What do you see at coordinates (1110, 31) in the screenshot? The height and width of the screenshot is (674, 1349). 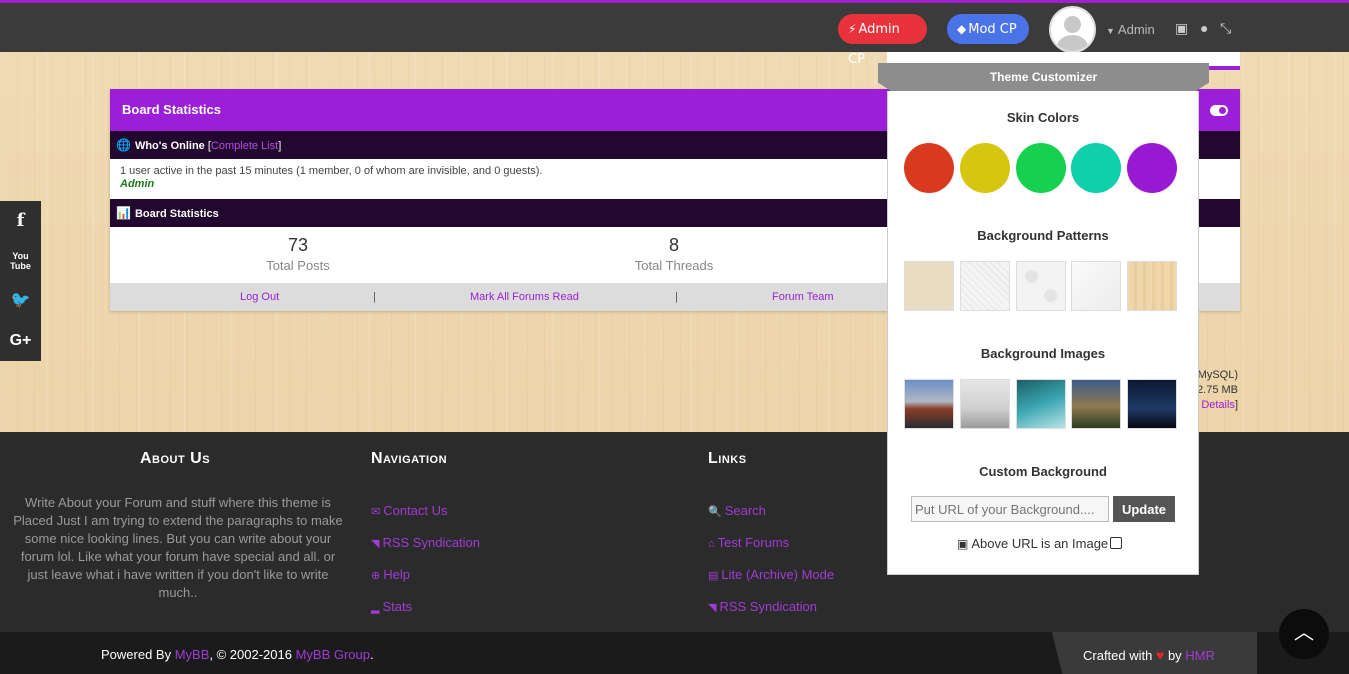 I see `chevron-down-icon: ▼` at bounding box center [1110, 31].